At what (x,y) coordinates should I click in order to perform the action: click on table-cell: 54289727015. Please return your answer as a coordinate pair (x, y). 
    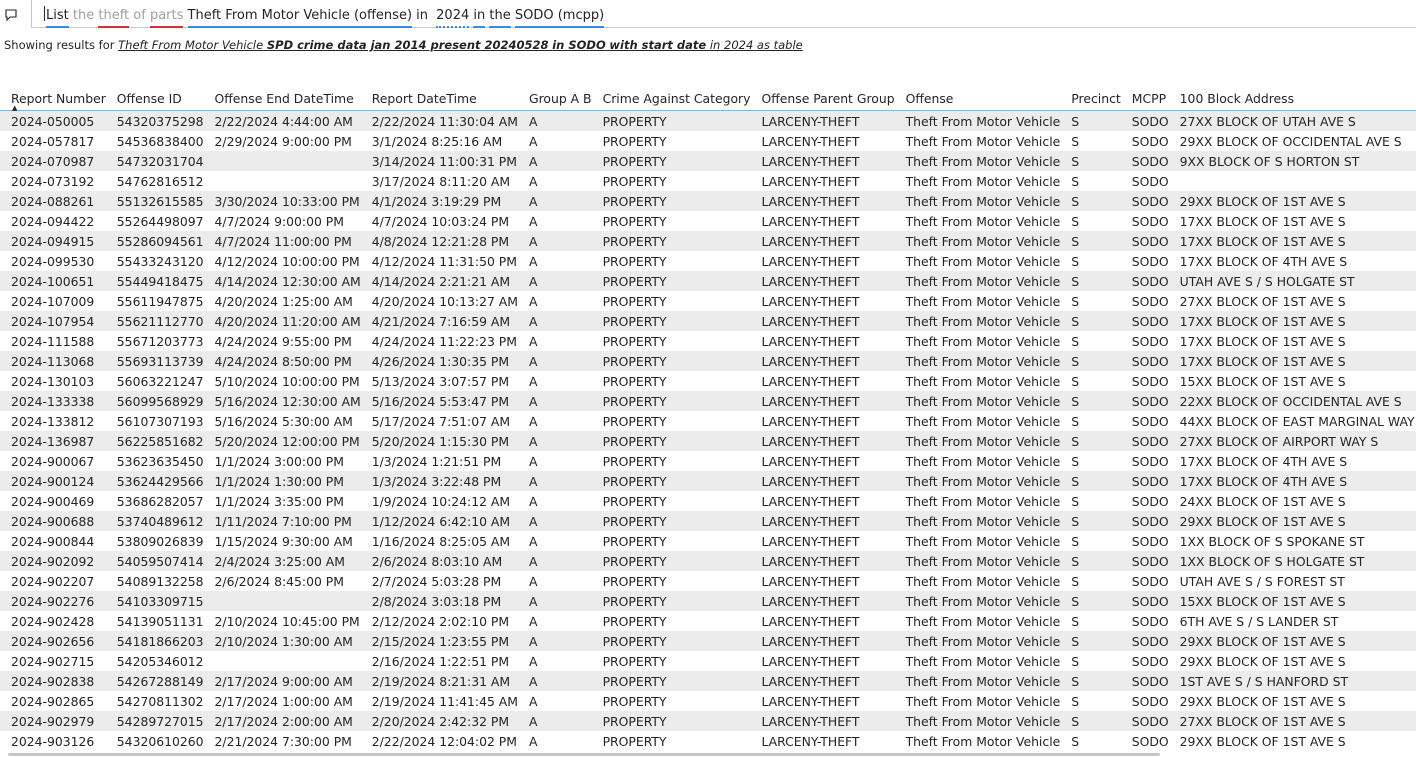
    Looking at the image, I should click on (154, 721).